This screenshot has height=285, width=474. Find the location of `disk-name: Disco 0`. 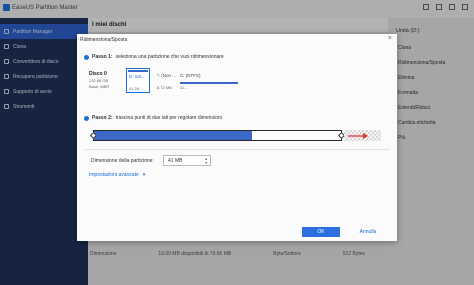

disk-name: Disco 0 is located at coordinates (98, 74).